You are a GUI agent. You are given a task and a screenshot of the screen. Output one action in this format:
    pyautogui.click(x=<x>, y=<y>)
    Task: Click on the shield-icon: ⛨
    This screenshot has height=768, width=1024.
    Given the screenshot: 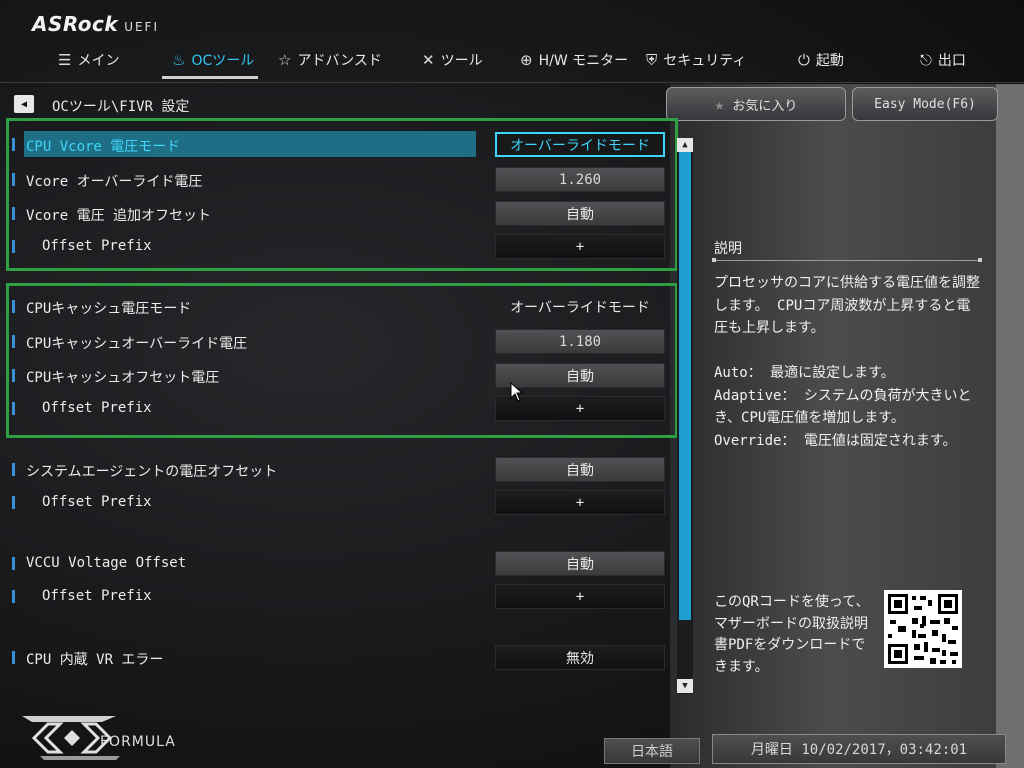 What is the action you would take?
    pyautogui.click(x=652, y=60)
    